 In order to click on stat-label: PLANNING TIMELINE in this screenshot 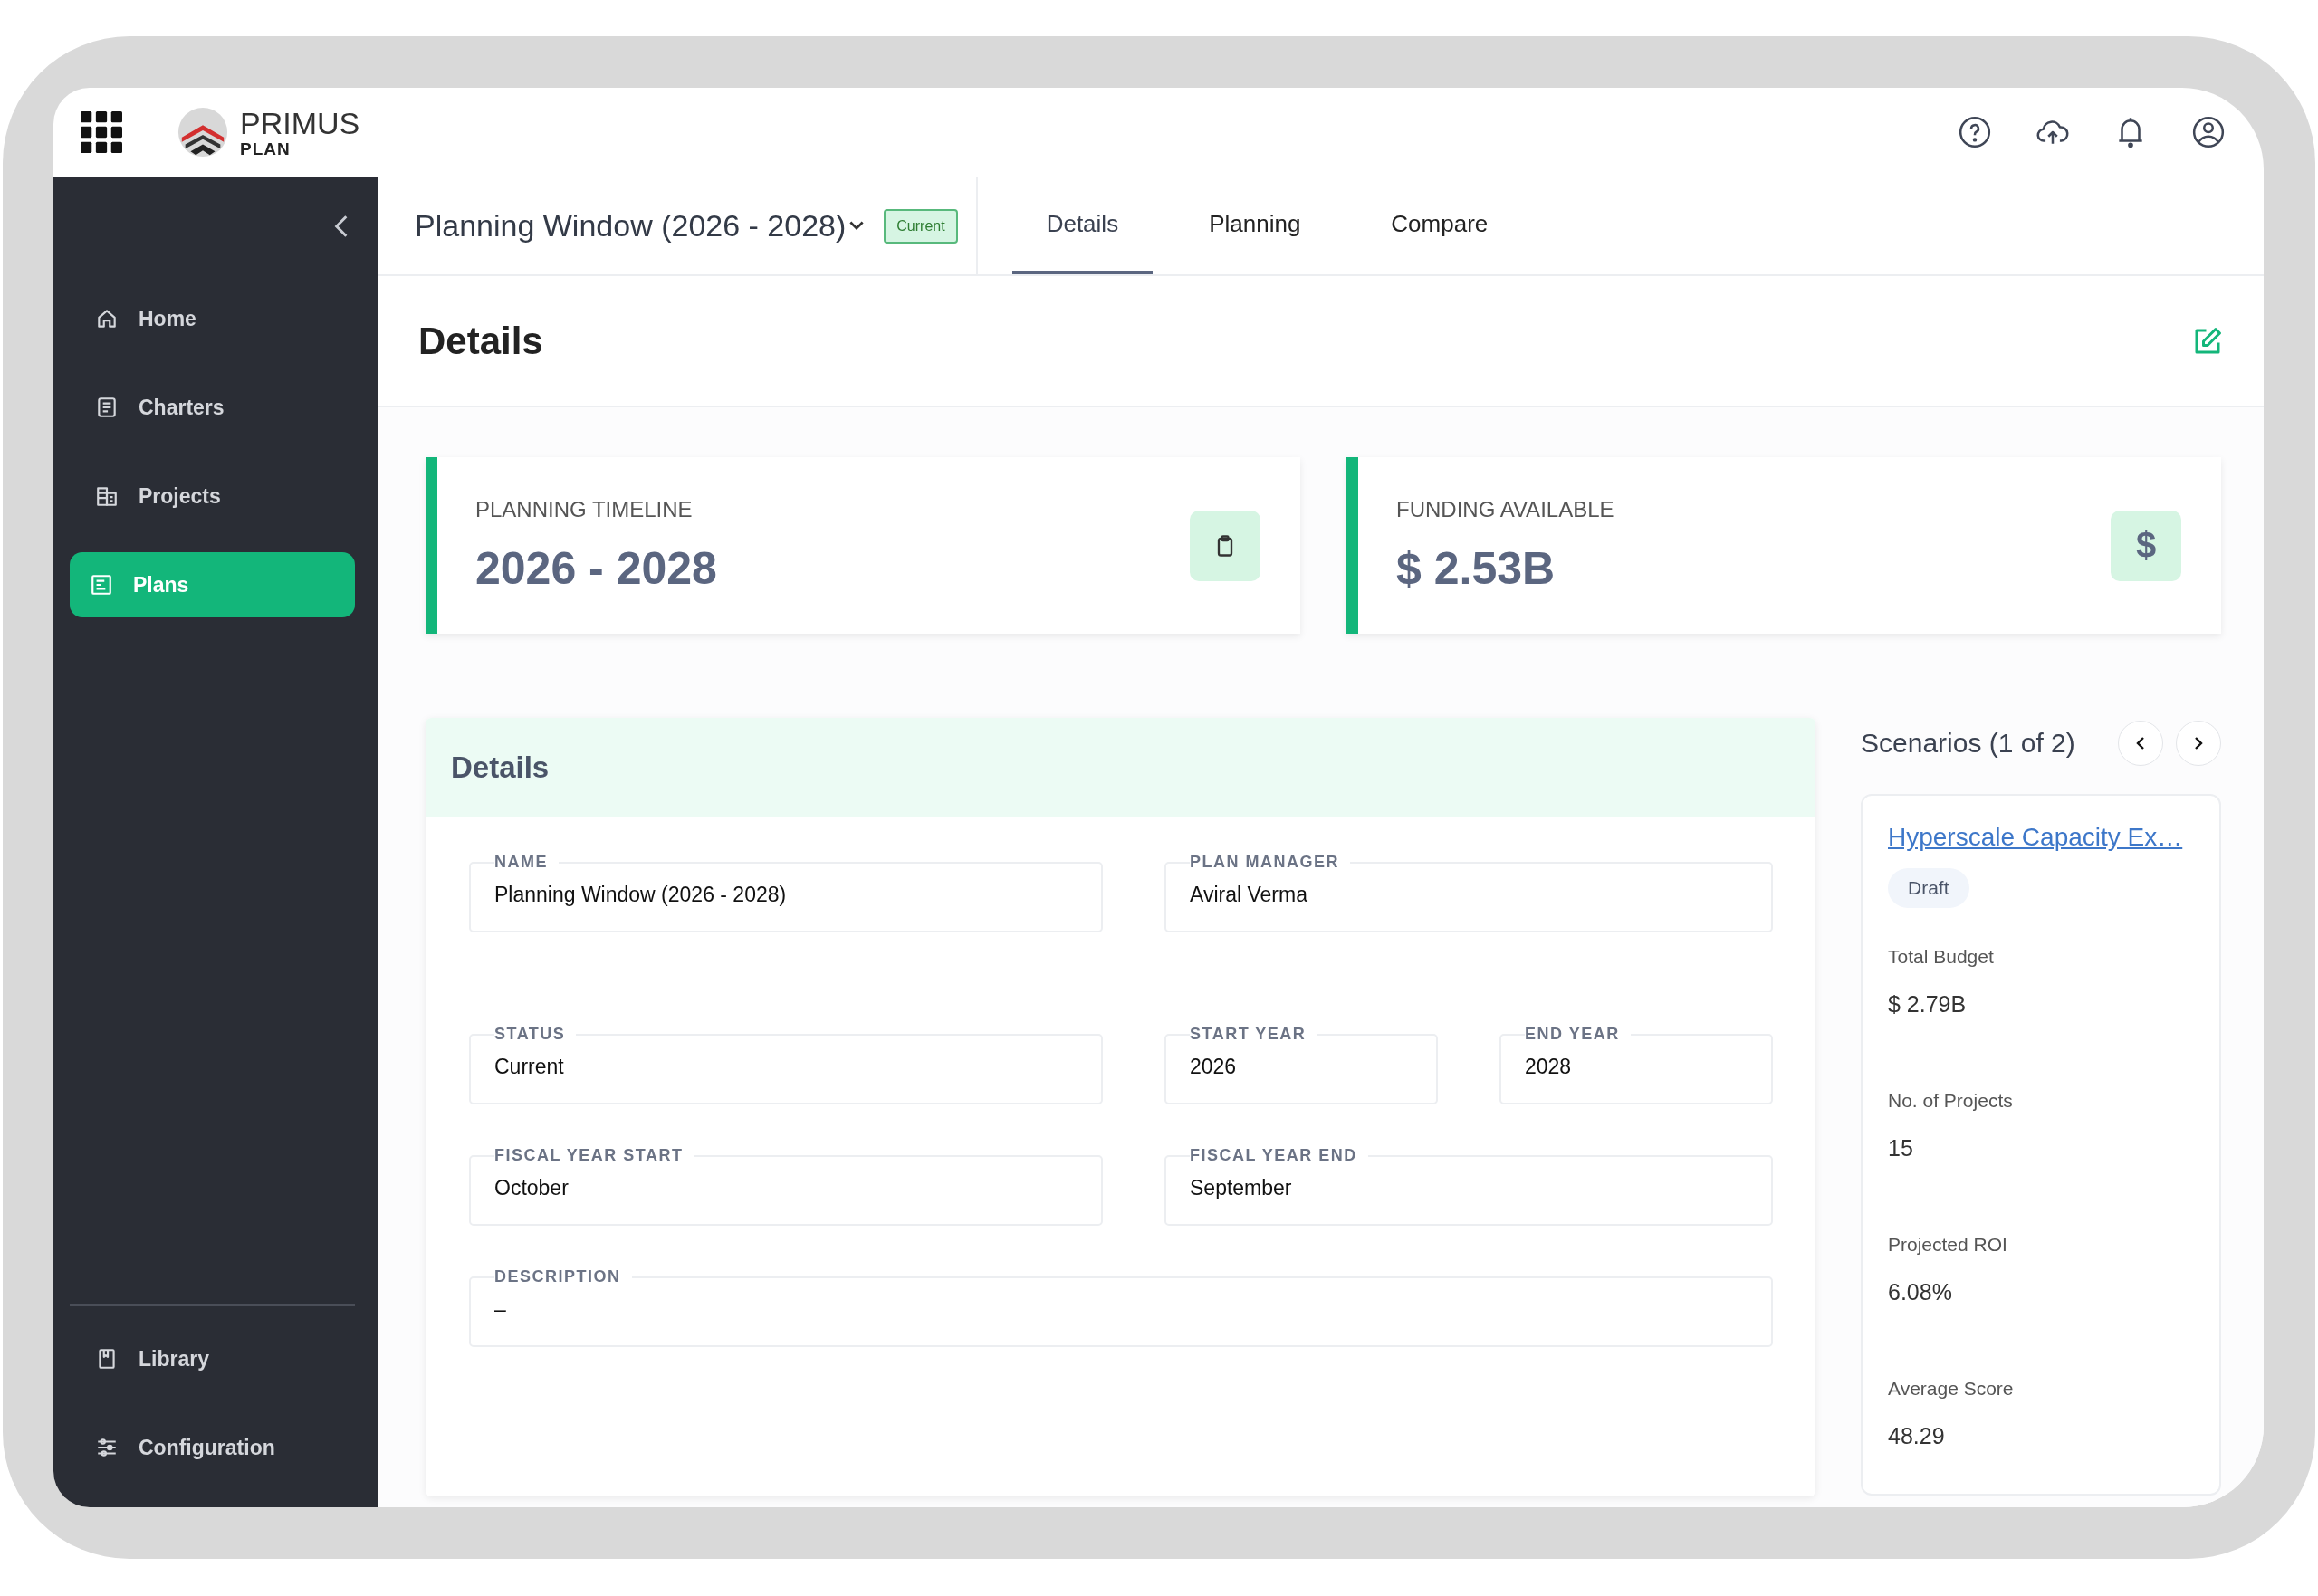, I will do `click(584, 509)`.